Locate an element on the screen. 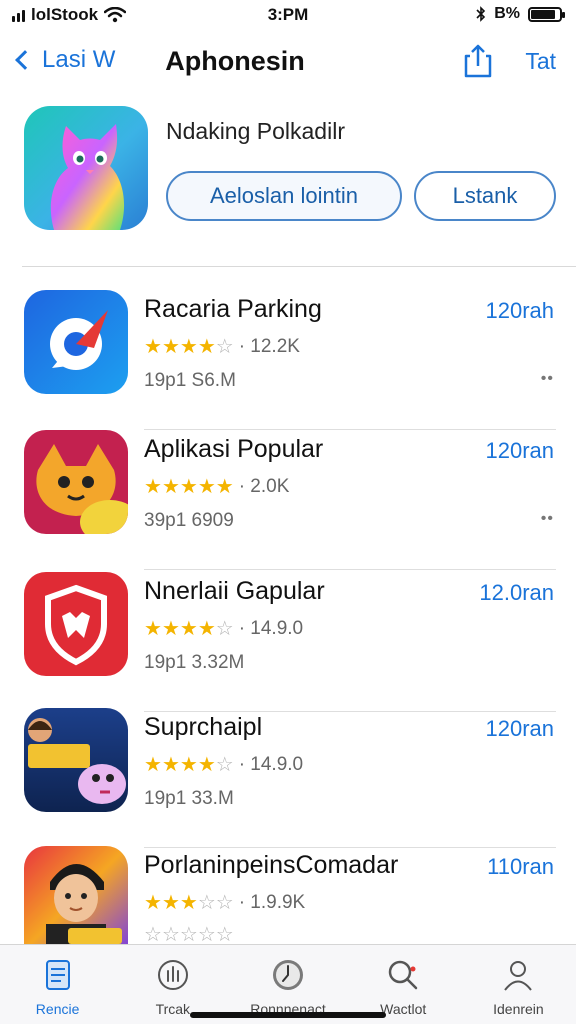  price-button: 110ran is located at coordinates (520, 867).